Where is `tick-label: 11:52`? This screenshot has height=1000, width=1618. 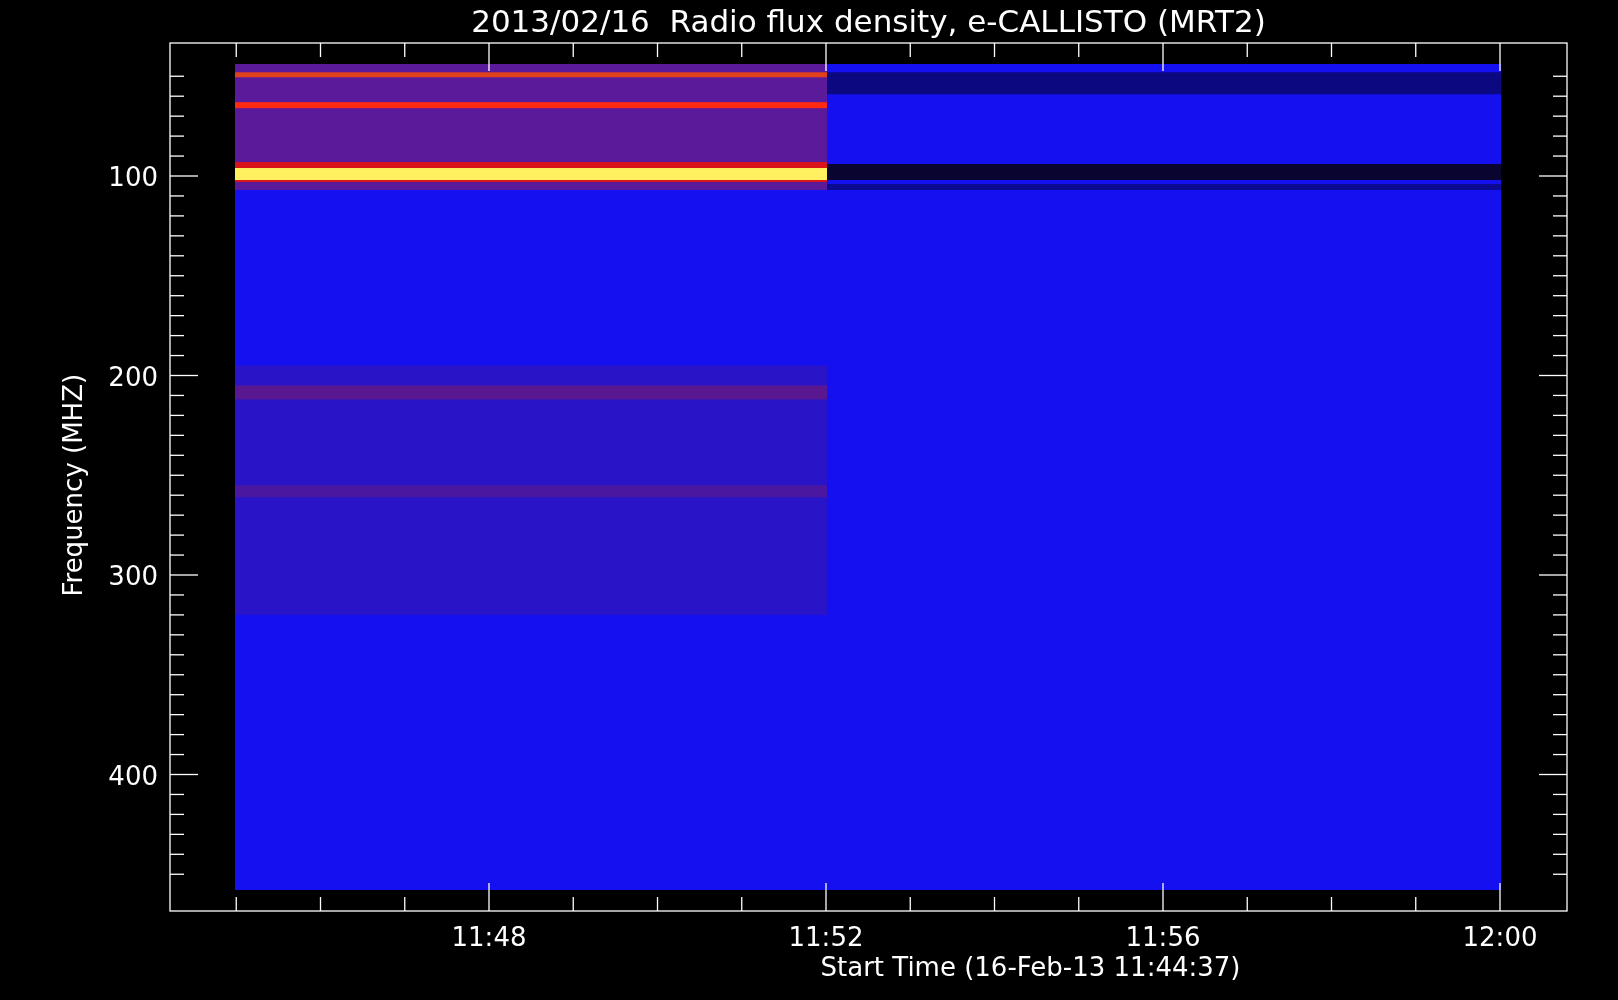
tick-label: 11:52 is located at coordinates (826, 937).